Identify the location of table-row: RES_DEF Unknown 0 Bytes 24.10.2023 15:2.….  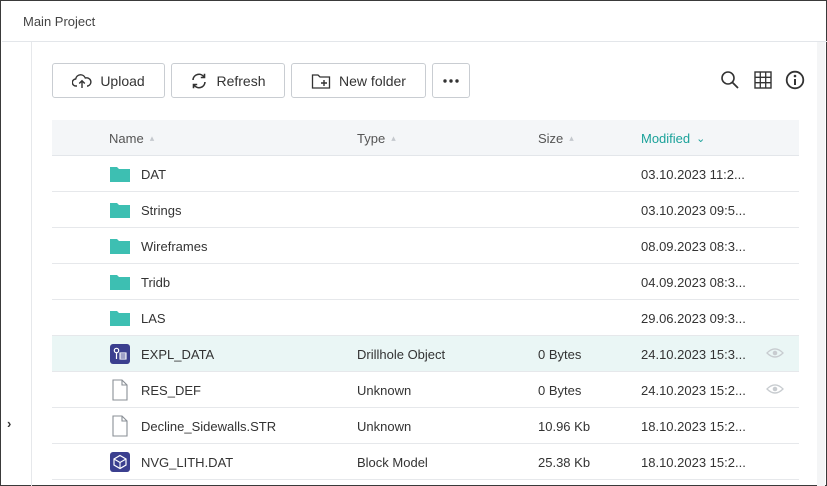
(425, 390).